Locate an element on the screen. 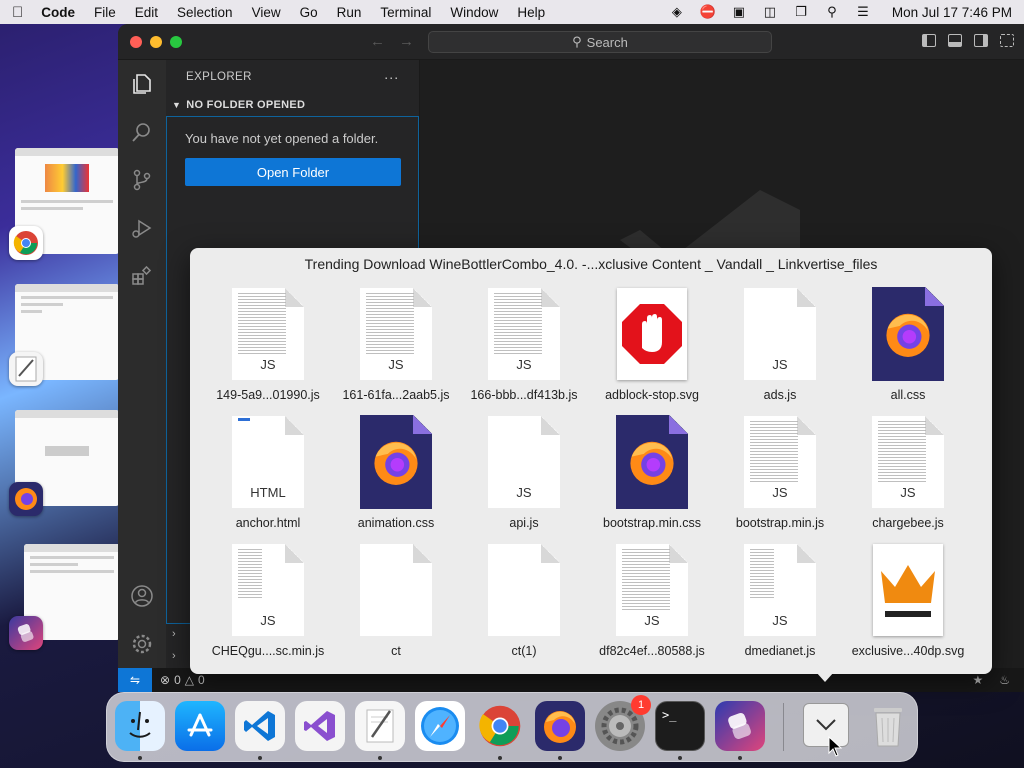 The width and height of the screenshot is (1024, 768). chevron-down-icon: ▼ is located at coordinates (177, 105).